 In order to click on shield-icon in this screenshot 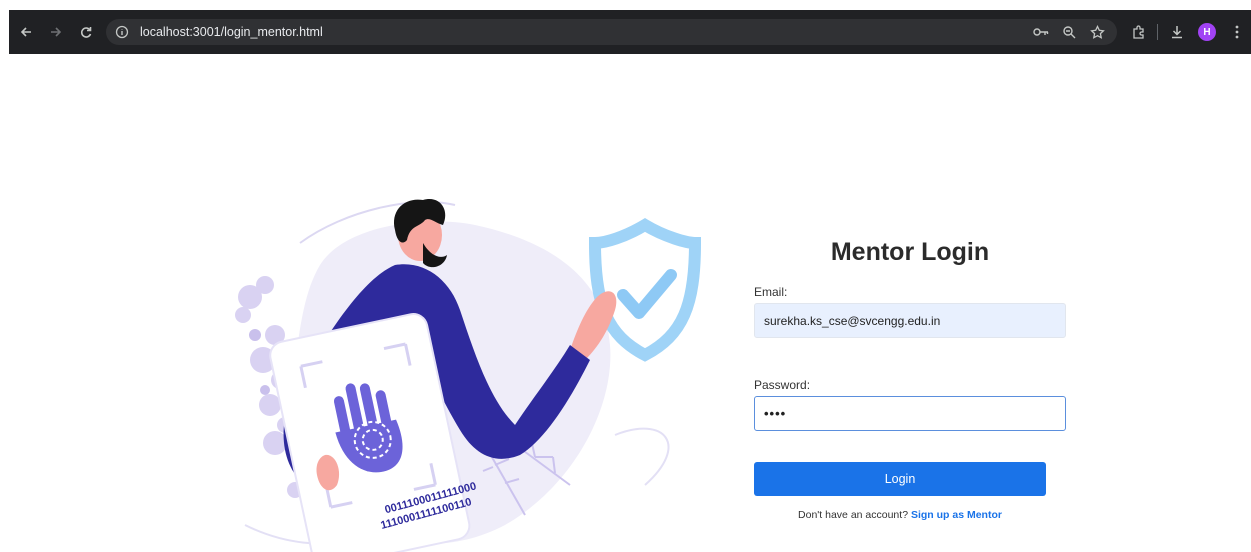, I will do `click(645, 290)`.